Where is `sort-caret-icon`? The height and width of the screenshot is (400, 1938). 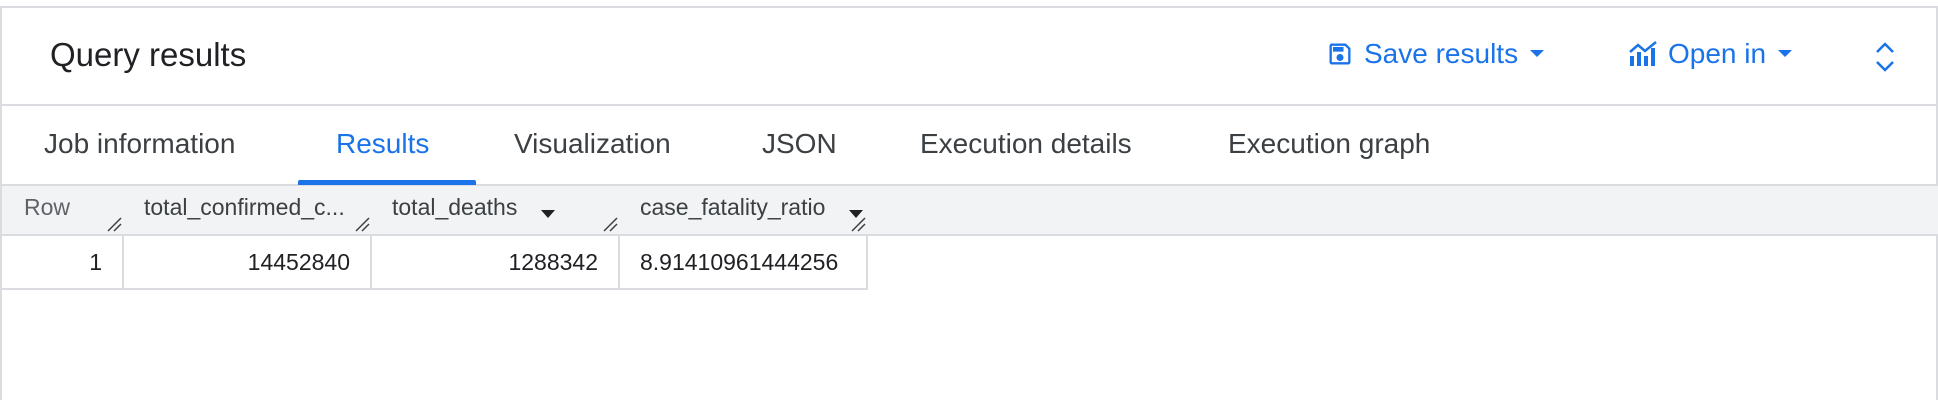
sort-caret-icon is located at coordinates (548, 215).